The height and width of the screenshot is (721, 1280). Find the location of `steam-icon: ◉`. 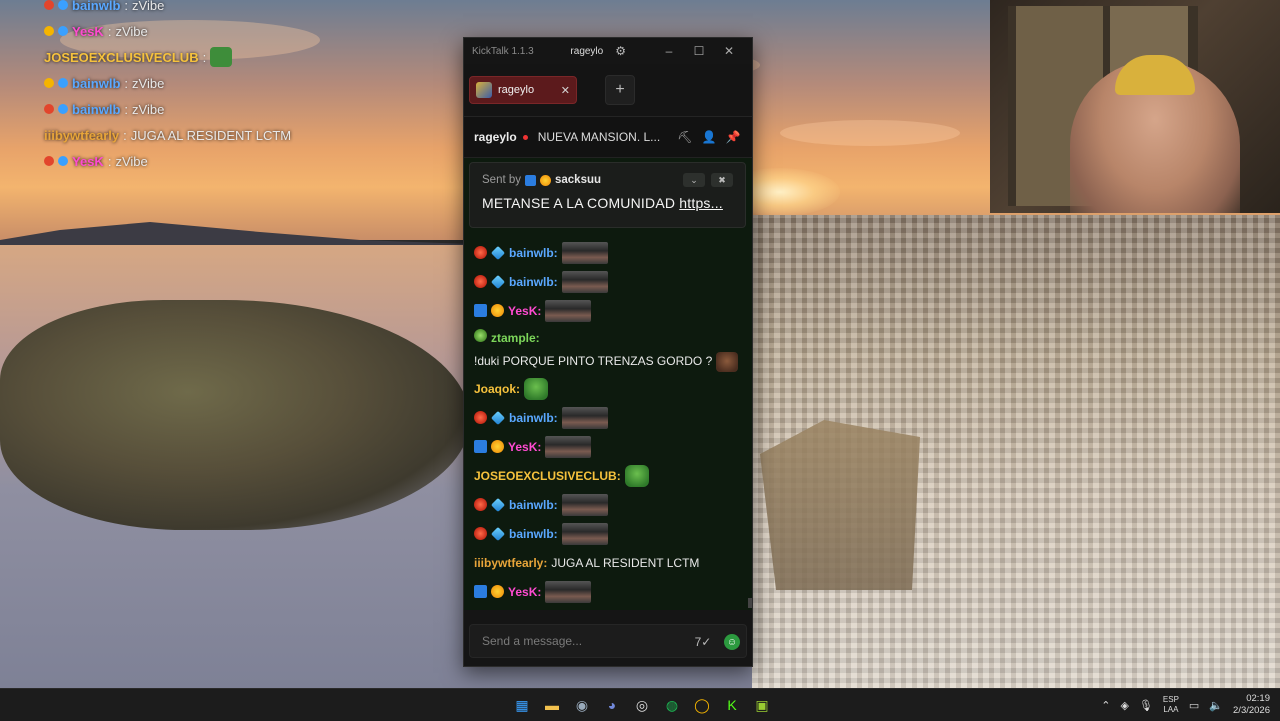

steam-icon: ◉ is located at coordinates (582, 705).